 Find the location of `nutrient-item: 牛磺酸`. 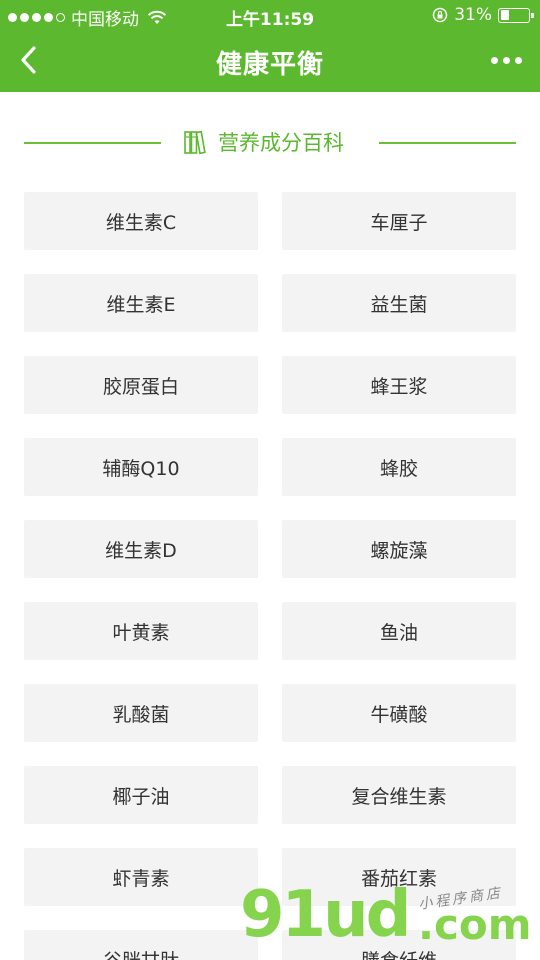

nutrient-item: 牛磺酸 is located at coordinates (399, 713).